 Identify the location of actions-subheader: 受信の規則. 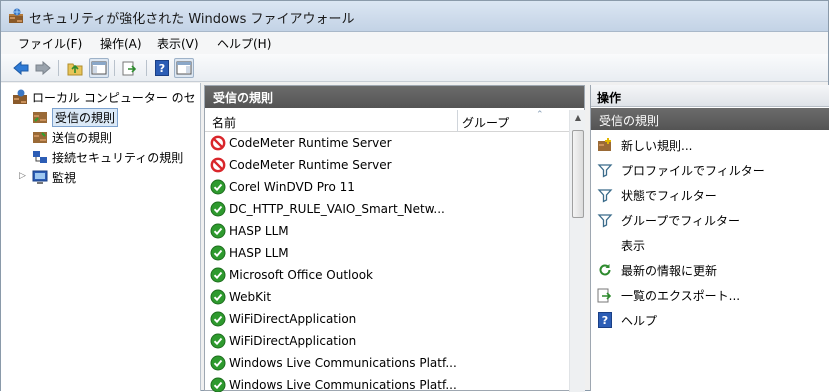
(710, 119).